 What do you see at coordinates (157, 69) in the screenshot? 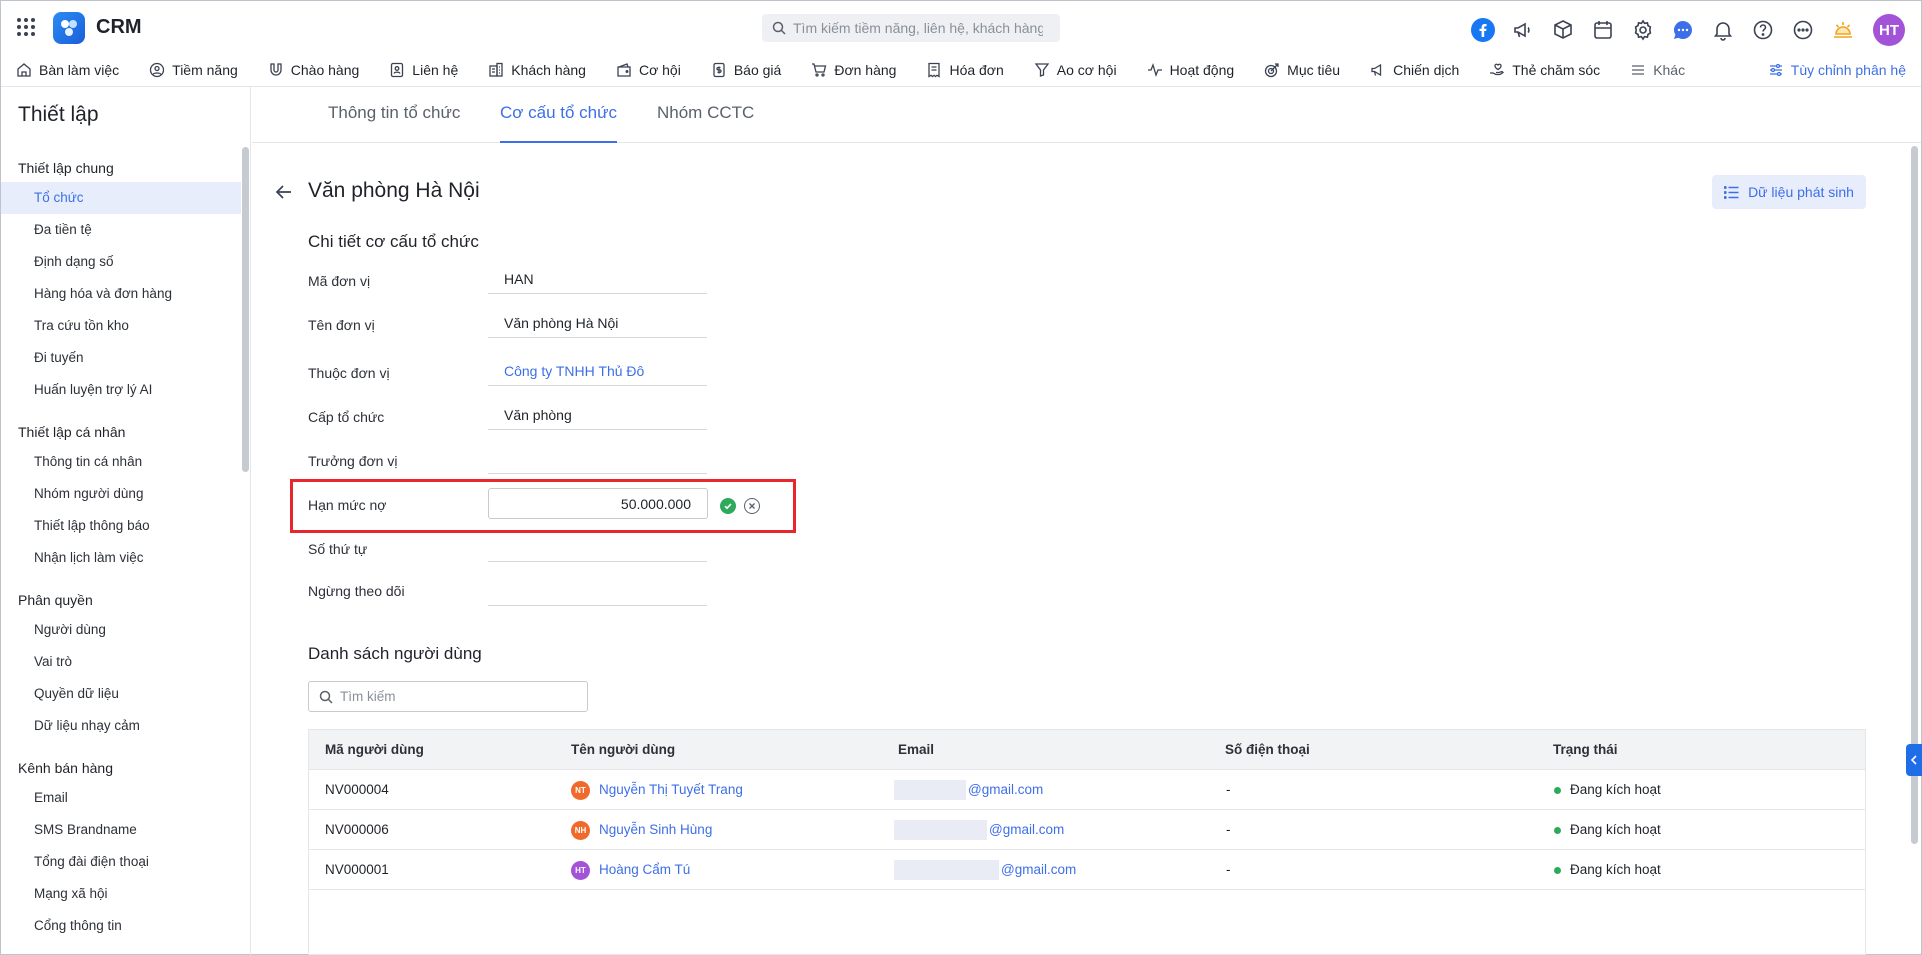
I see `user-circle-icon` at bounding box center [157, 69].